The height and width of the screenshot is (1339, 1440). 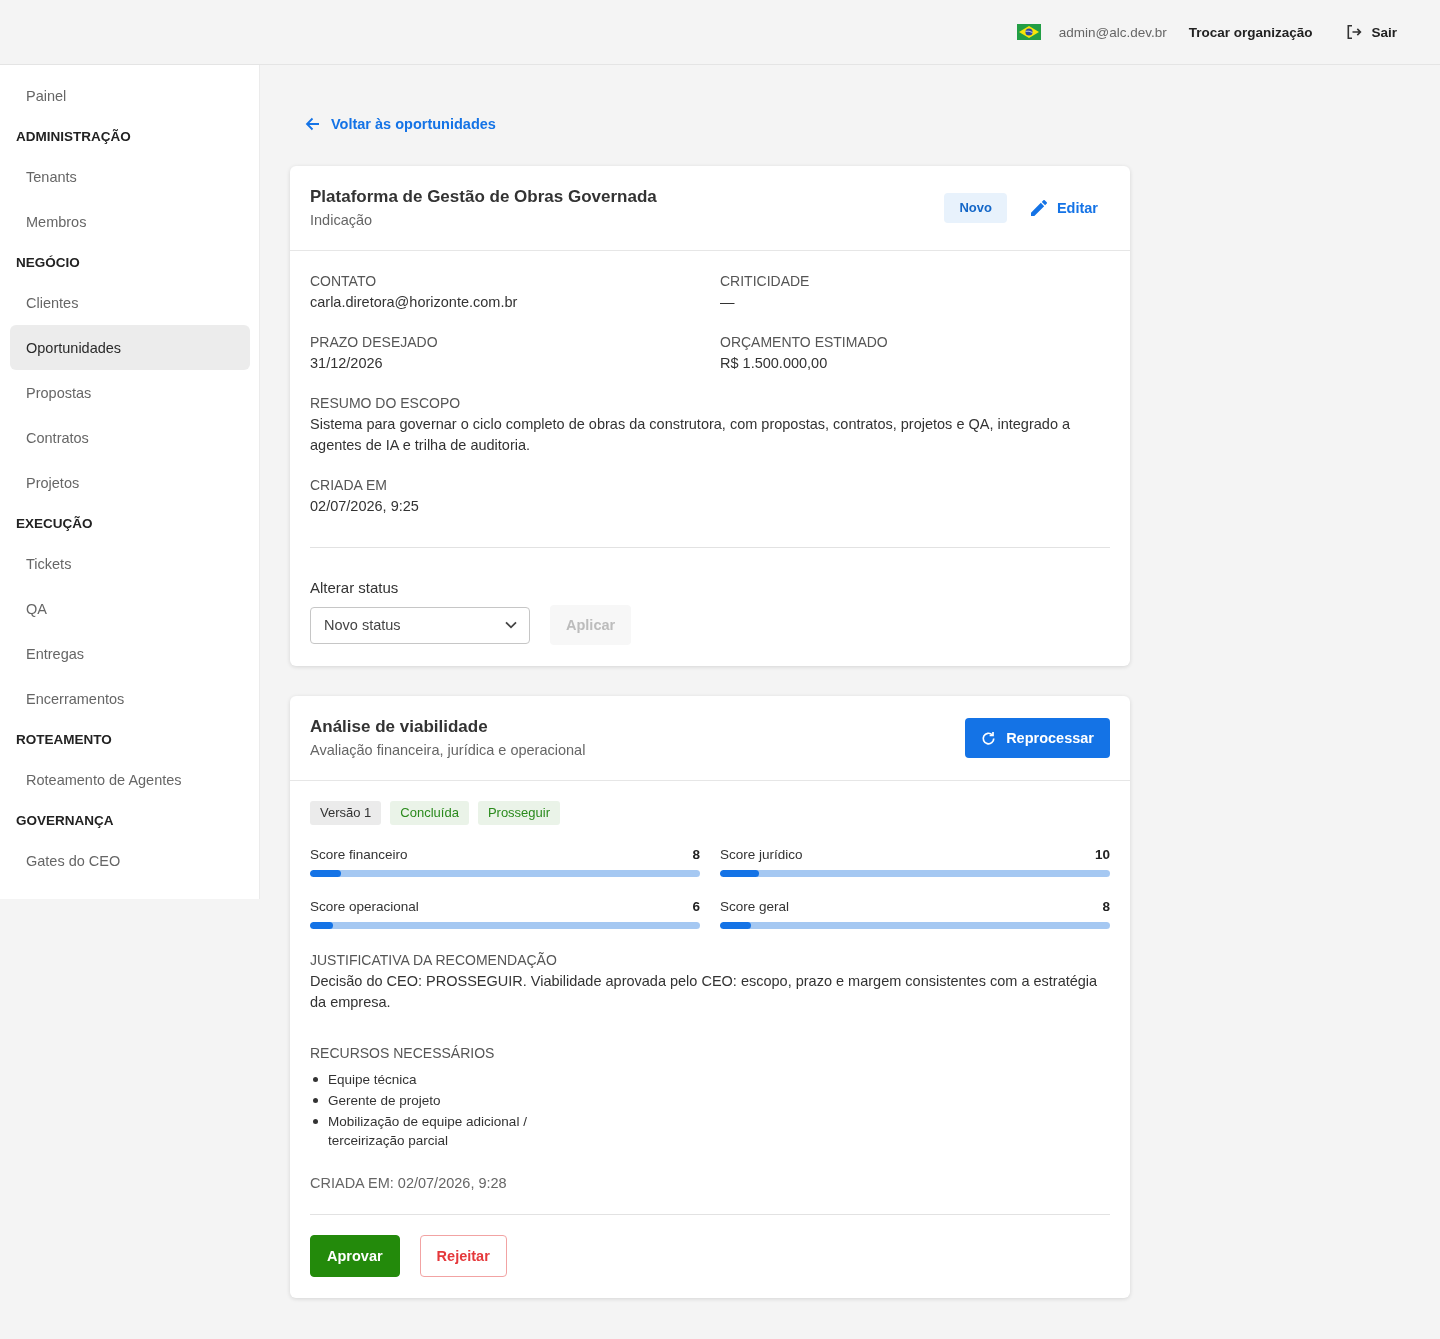 I want to click on resource-item: Equipe técnica, so click(x=372, y=1080).